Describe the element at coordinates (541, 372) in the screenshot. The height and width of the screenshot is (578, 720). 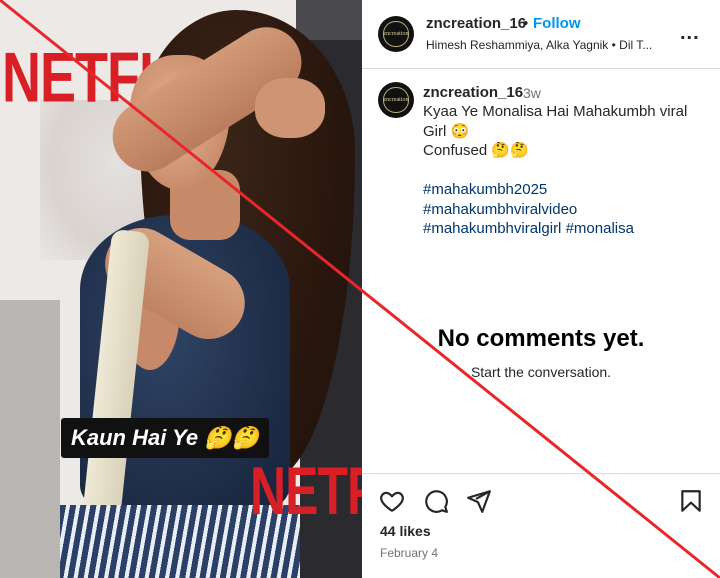
I see `no-comments-subtitle: Start the conversation.` at that location.